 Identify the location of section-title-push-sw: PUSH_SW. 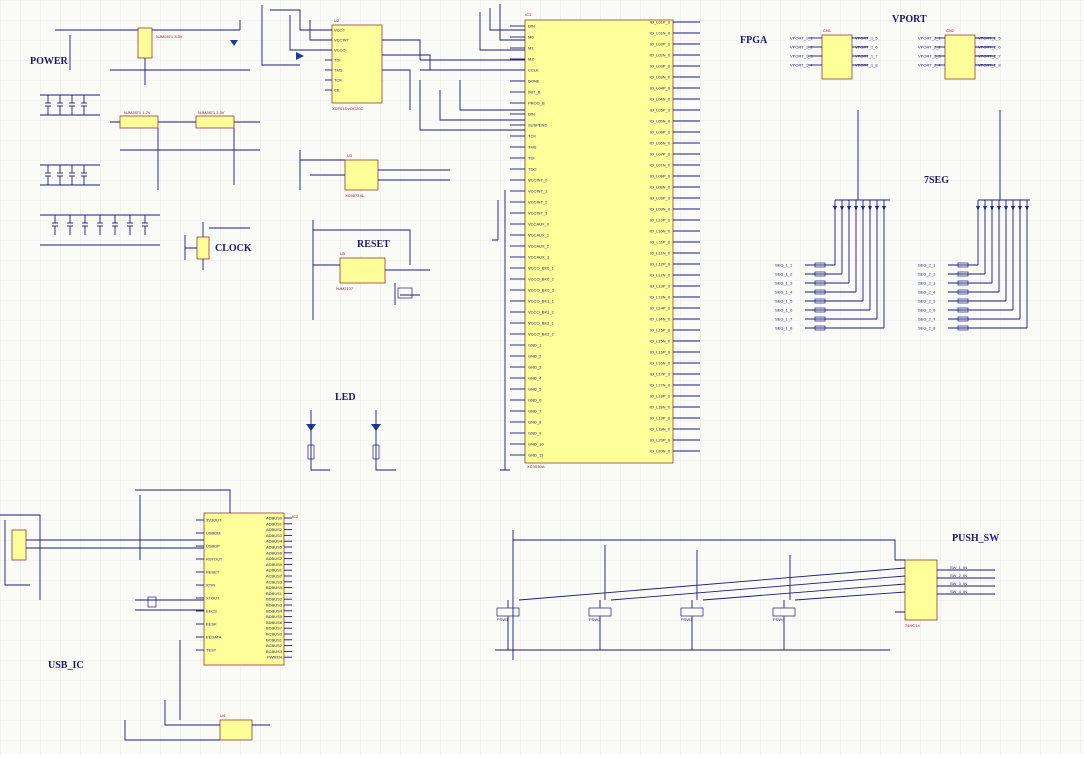
(975, 538).